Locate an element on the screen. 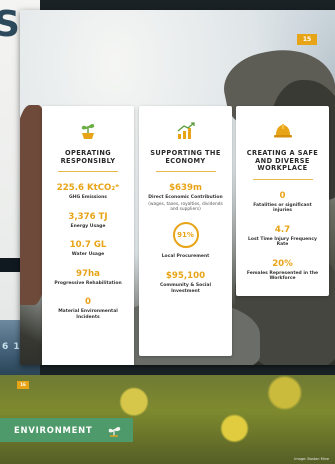  environment-section-banner: ENVIRONMENT is located at coordinates (66, 430).